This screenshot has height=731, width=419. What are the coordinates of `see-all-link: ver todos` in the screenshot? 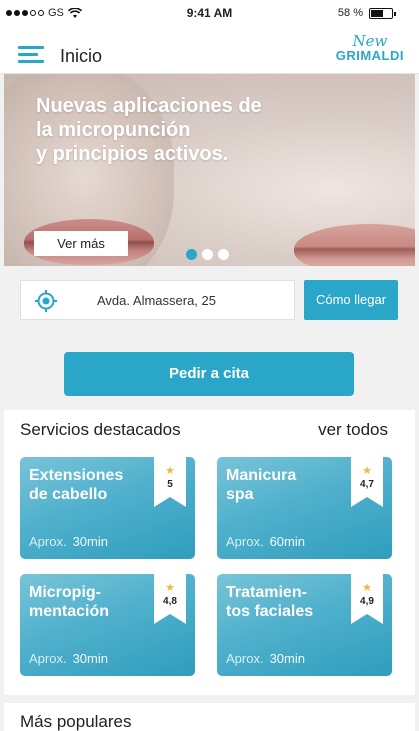 It's located at (353, 430).